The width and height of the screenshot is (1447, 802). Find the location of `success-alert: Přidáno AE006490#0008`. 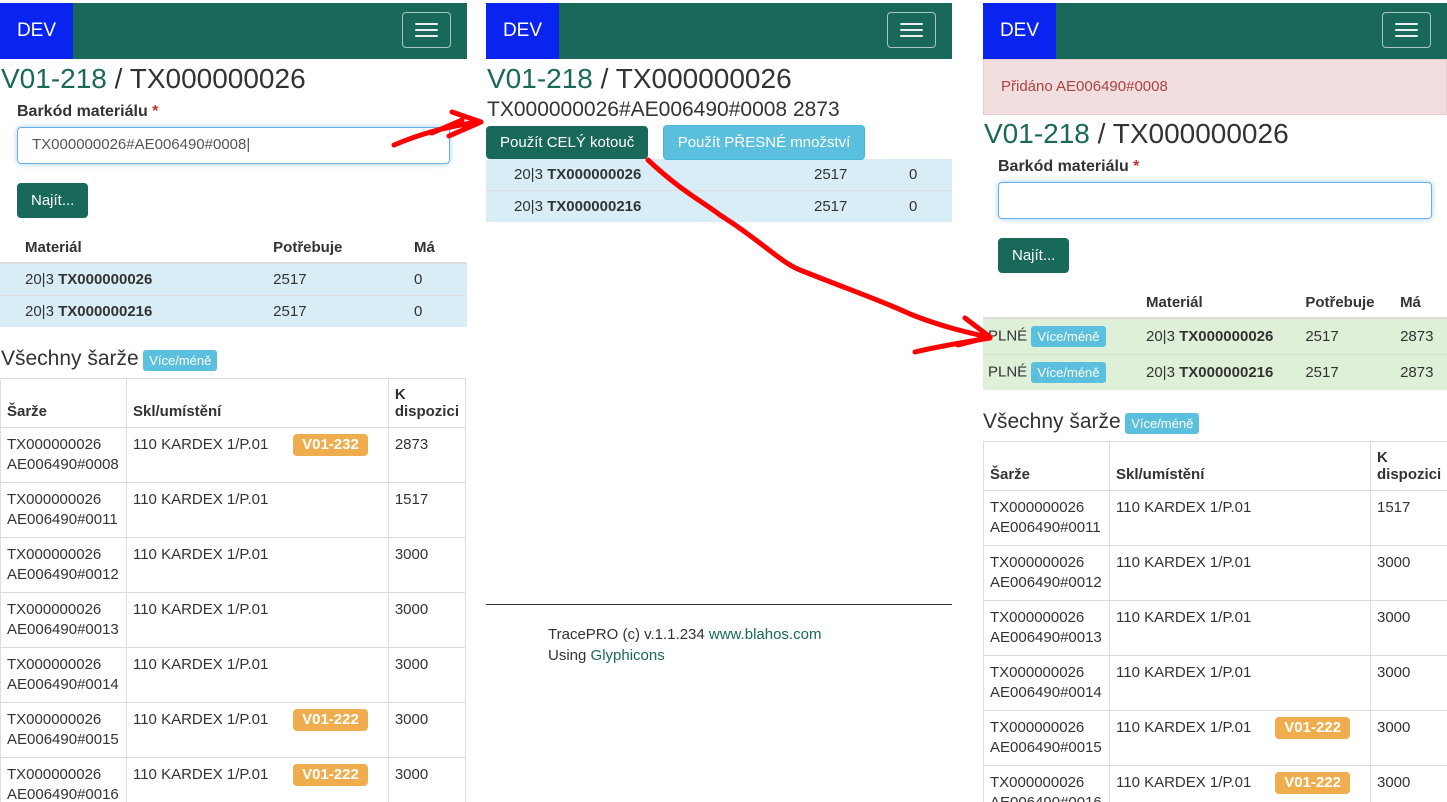

success-alert: Přidáno AE006490#0008 is located at coordinates (1215, 87).